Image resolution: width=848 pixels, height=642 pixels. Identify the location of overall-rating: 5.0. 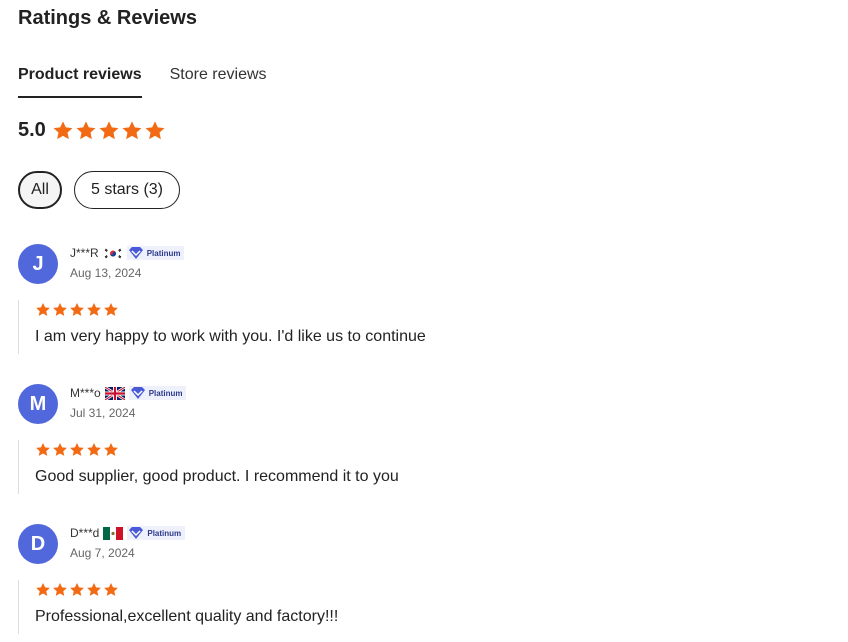
(92, 130).